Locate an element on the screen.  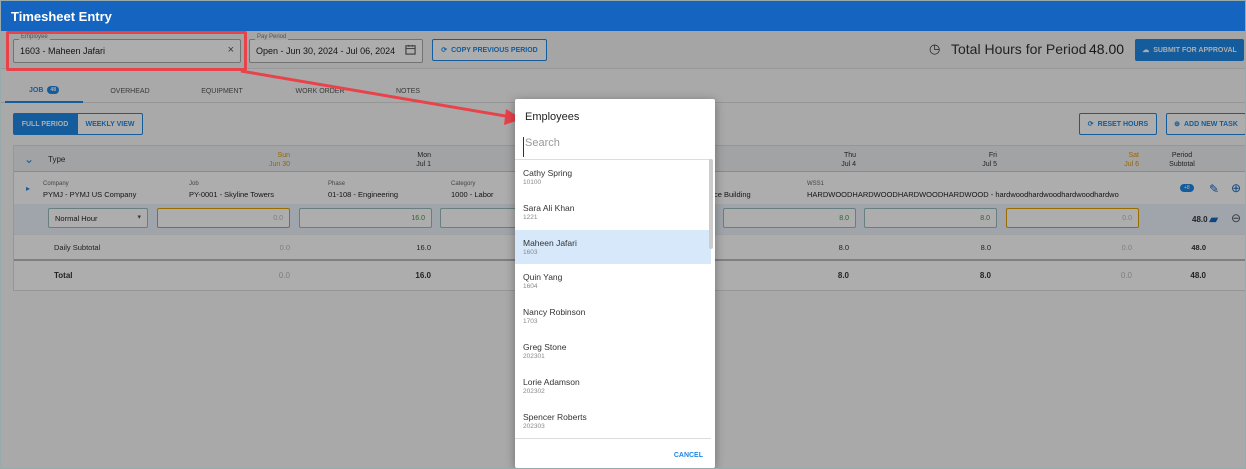
employee-item: Greg Stone 202301 is located at coordinates (613, 351).